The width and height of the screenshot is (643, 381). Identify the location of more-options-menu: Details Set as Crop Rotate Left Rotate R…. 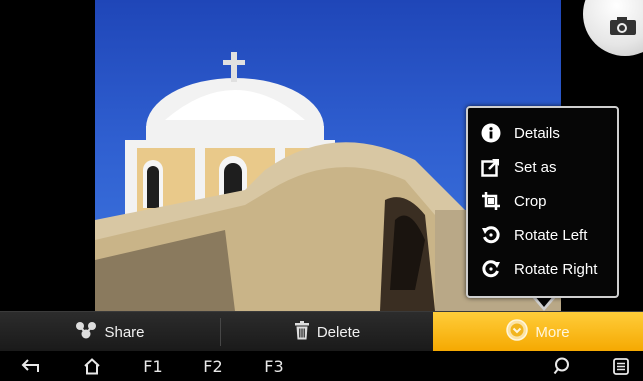
(542, 202).